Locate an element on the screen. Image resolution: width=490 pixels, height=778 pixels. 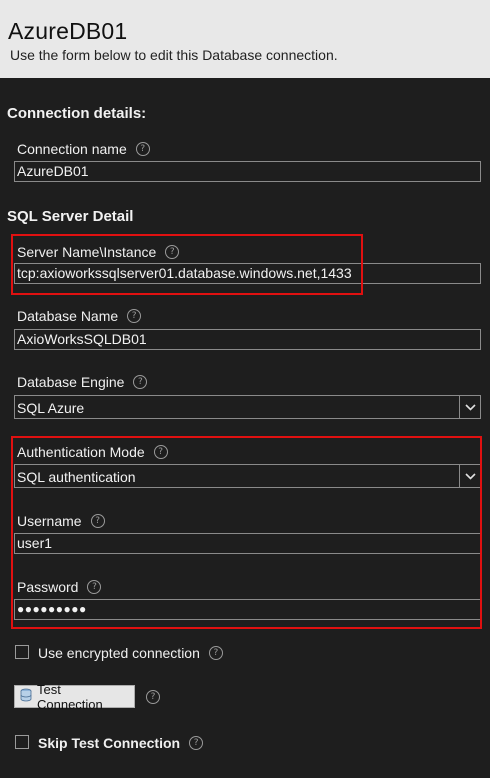
skip-test-checkbox is located at coordinates (22, 742).